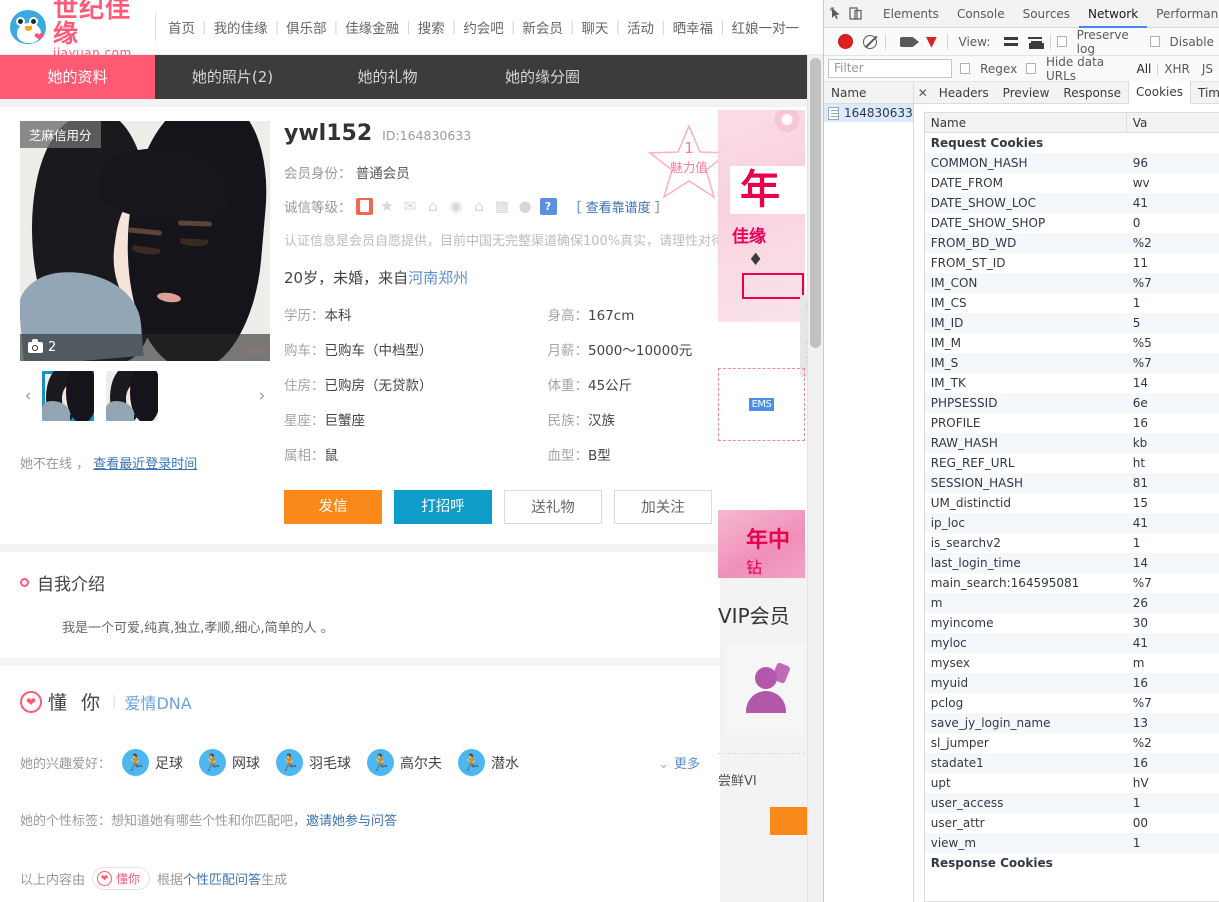  I want to click on photo-verified-icon: ◉, so click(456, 206).